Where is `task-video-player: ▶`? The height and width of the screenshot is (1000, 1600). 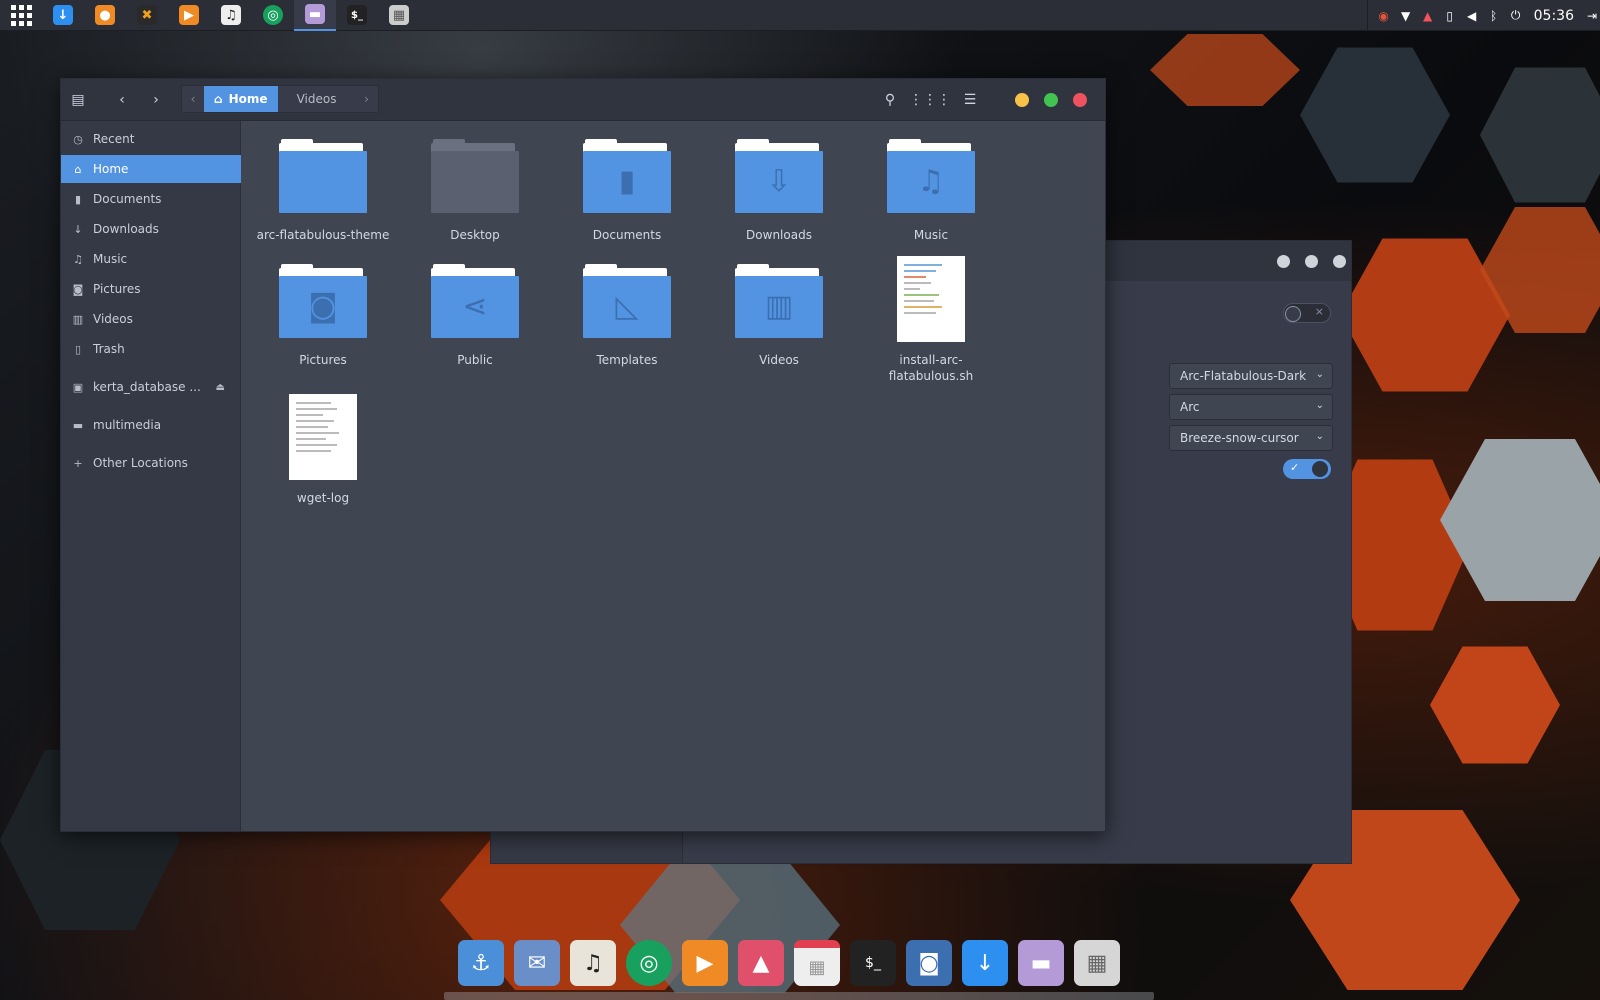
task-video-player: ▶ is located at coordinates (189, 15).